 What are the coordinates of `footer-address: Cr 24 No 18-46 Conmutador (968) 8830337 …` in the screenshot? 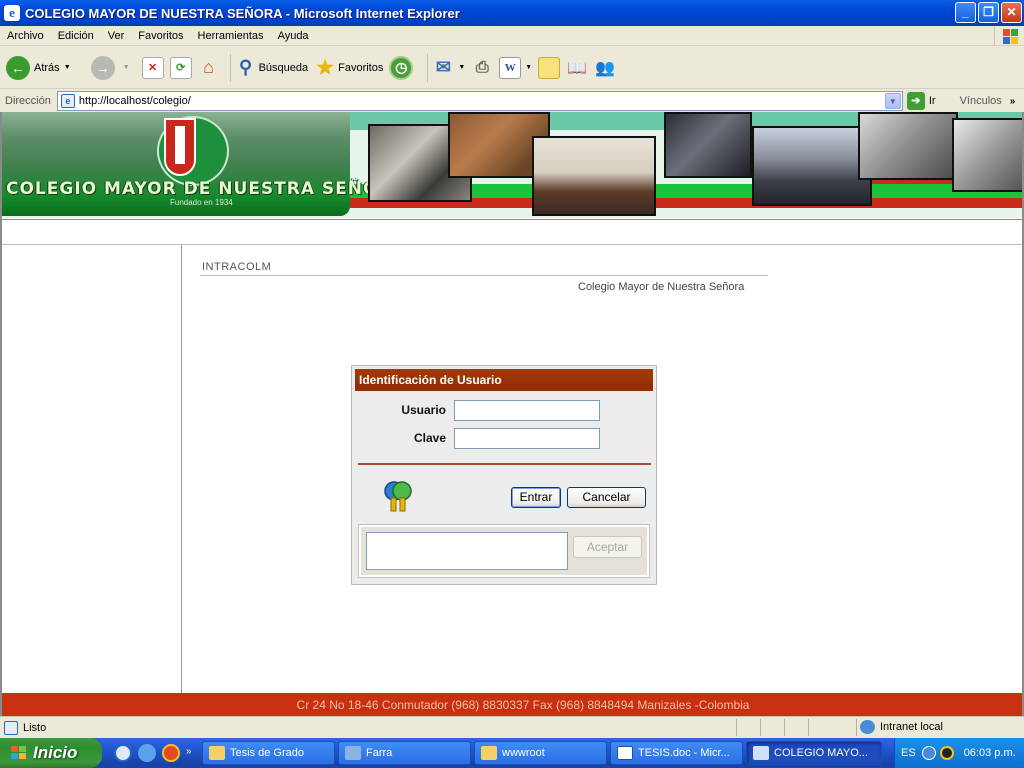 It's located at (512, 704).